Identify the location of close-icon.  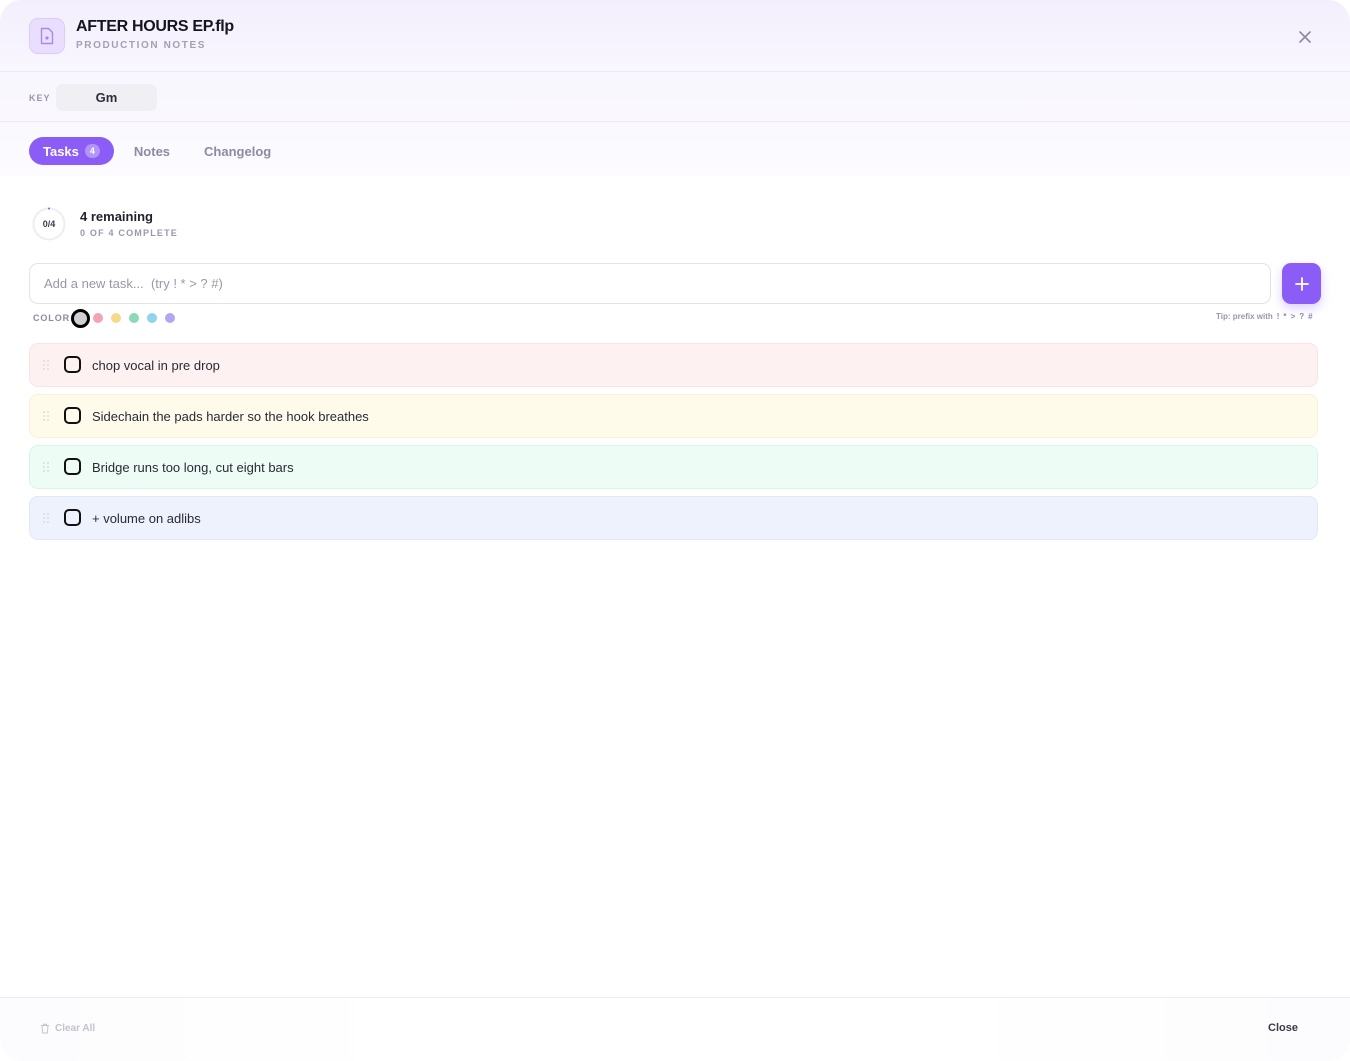
(1305, 37).